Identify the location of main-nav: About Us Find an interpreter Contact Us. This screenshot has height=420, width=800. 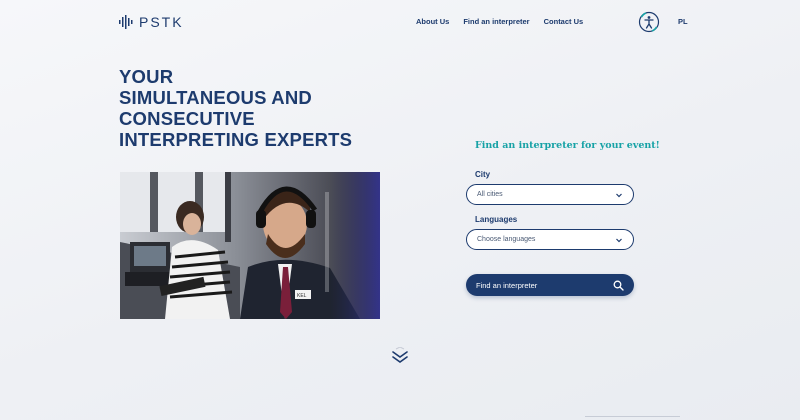
(499, 21).